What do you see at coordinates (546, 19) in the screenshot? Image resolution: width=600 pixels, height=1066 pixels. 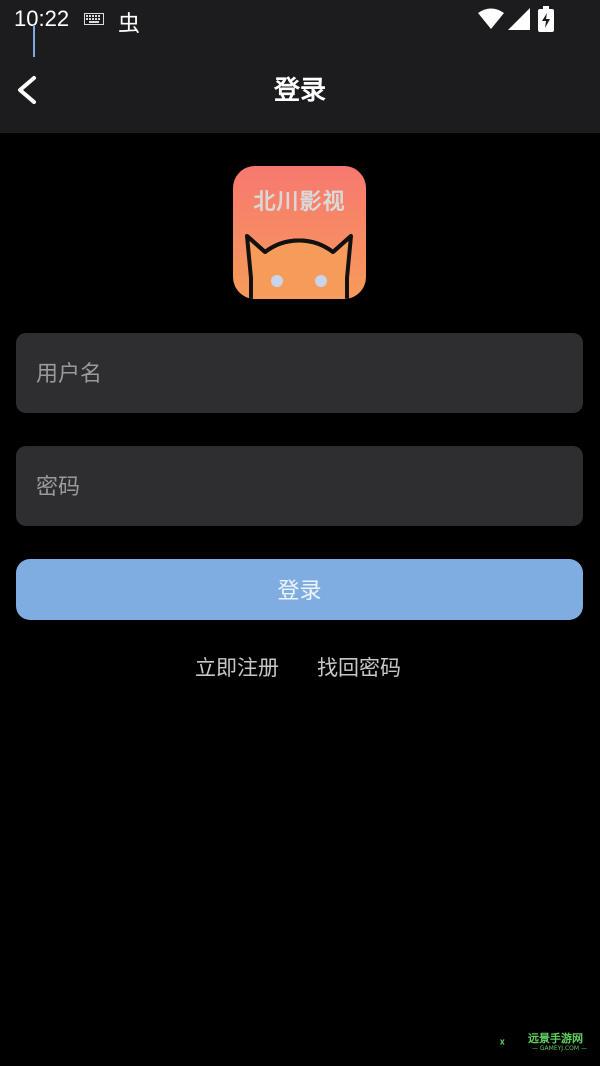 I see `battery-charging-icon` at bounding box center [546, 19].